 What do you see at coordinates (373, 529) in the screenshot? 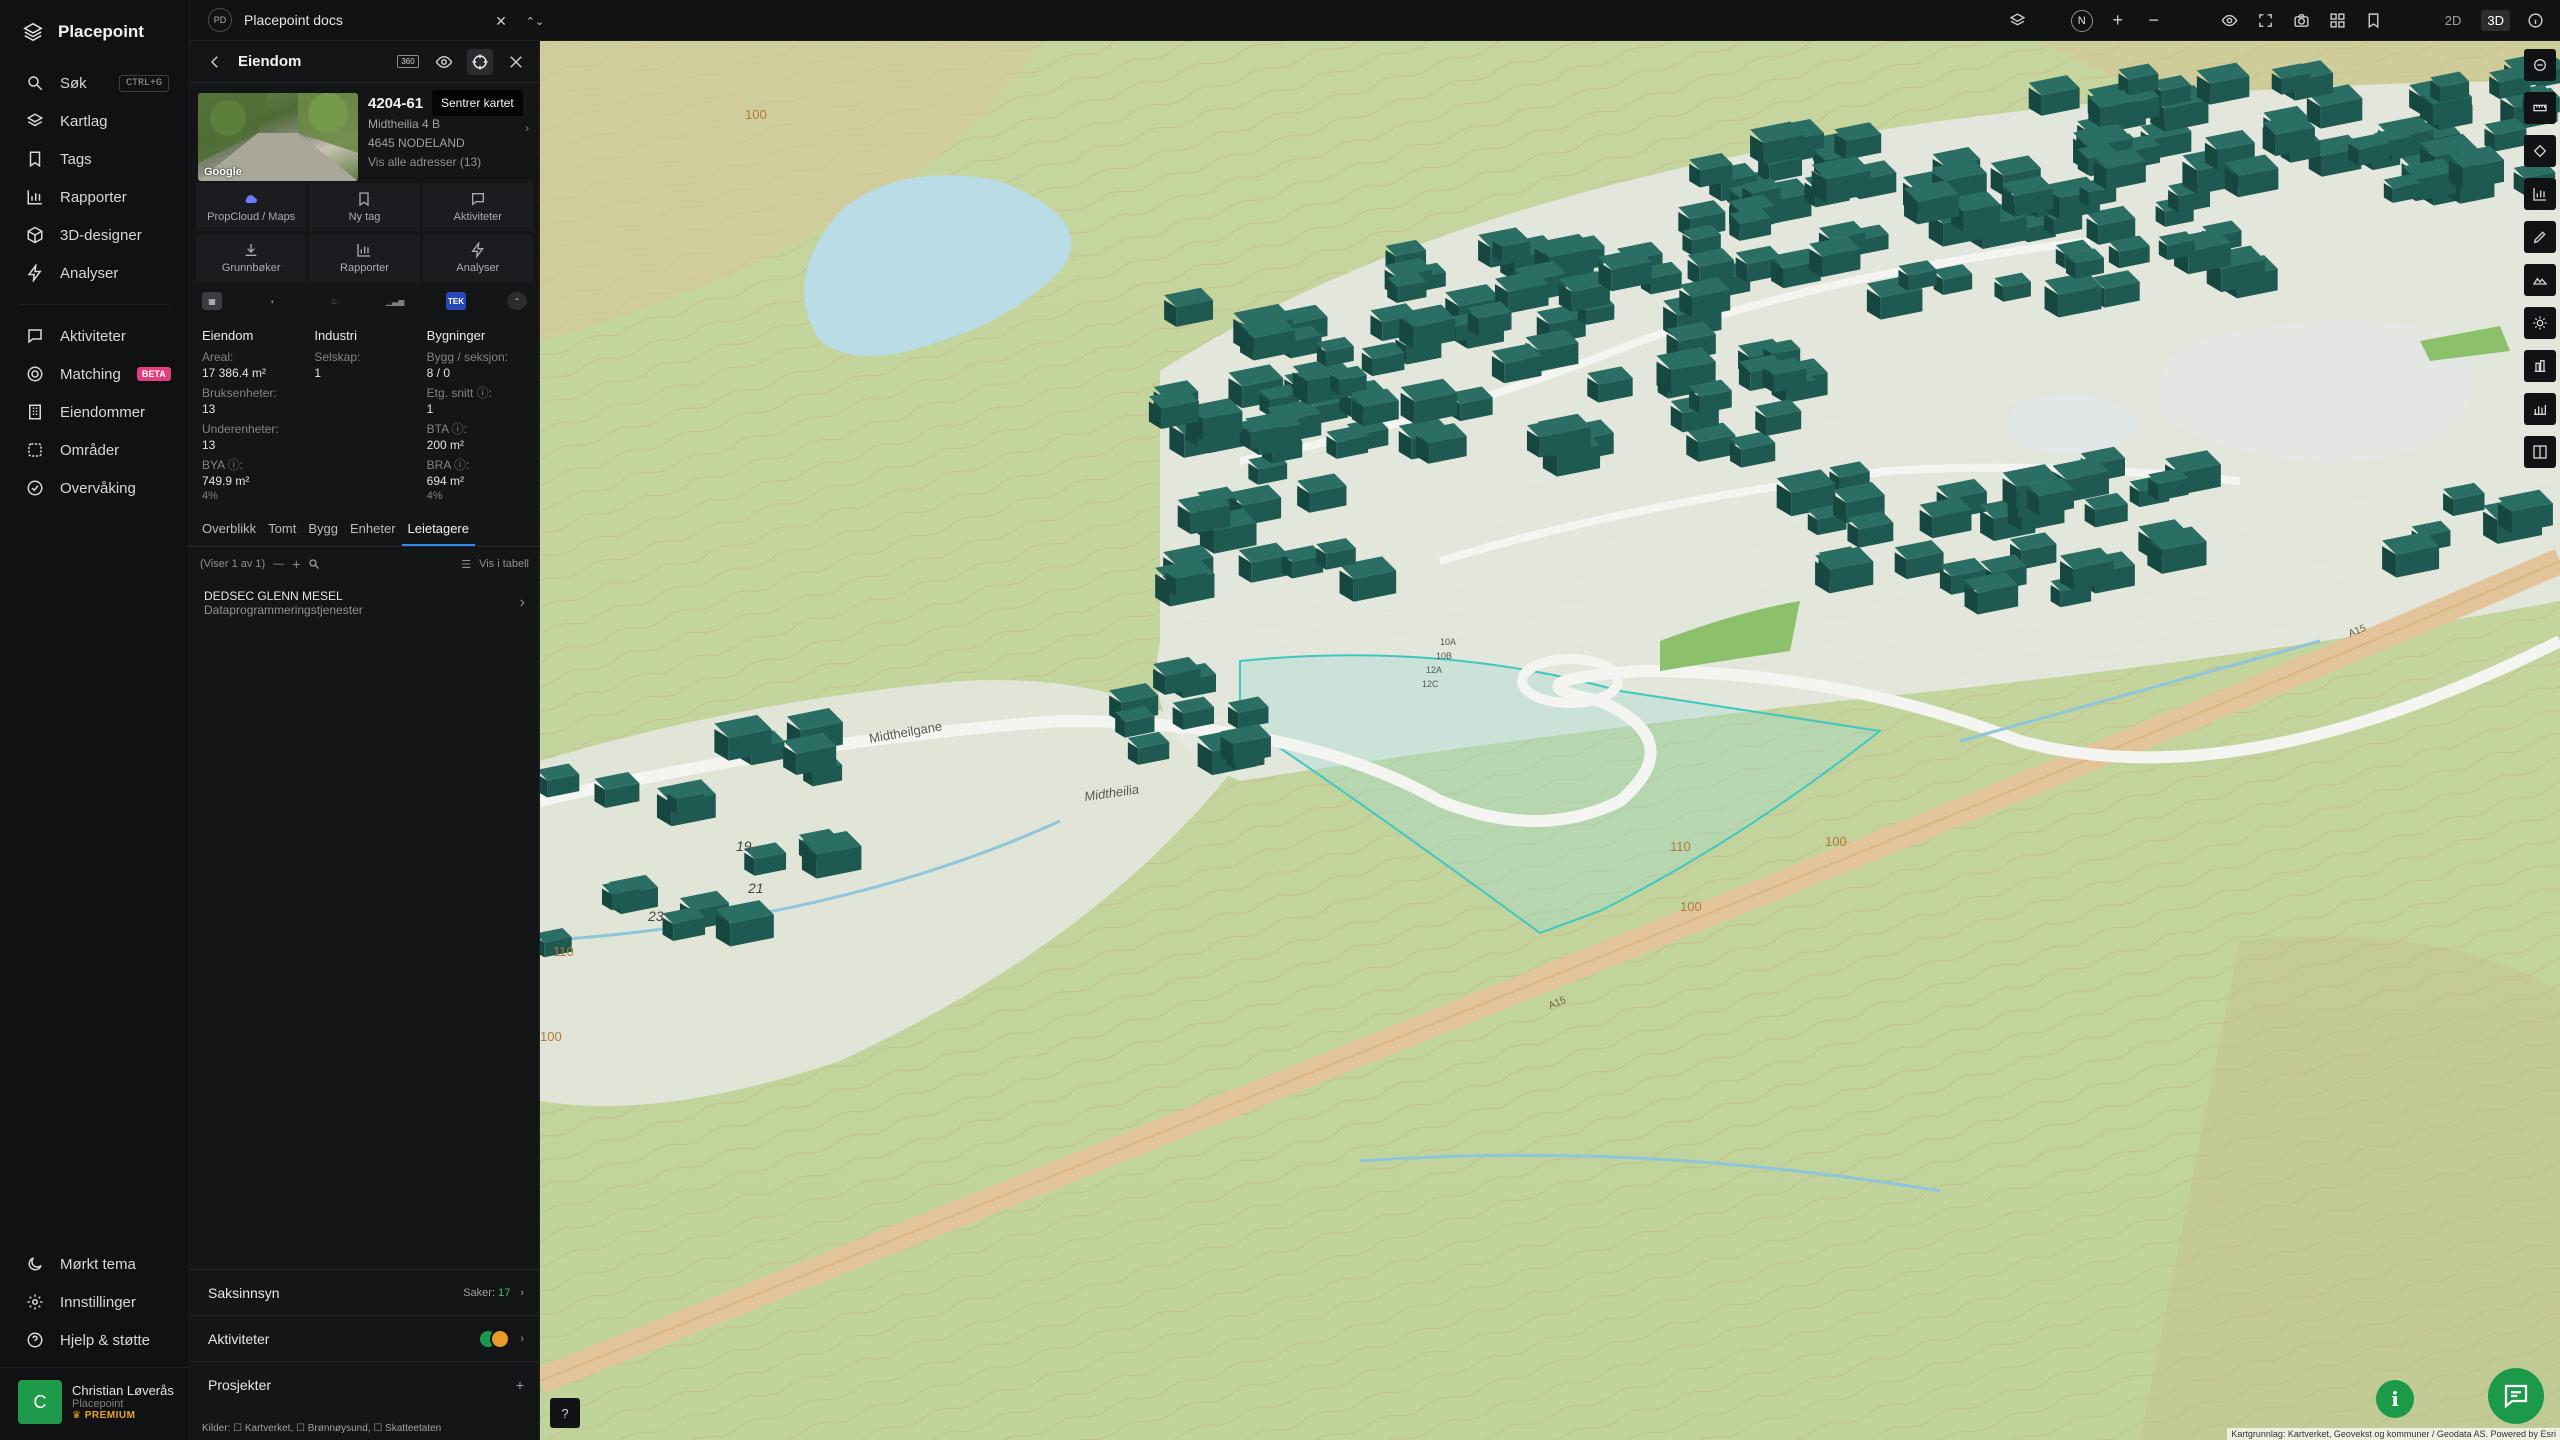
I see `tab-enheter: Enheter` at bounding box center [373, 529].